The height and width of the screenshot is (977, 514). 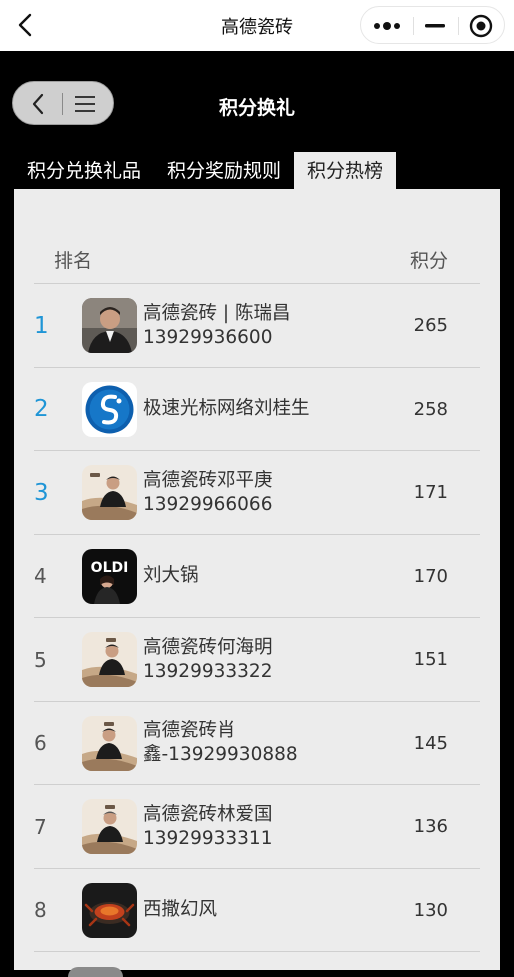 I want to click on rank-number: 1, so click(x=41, y=325).